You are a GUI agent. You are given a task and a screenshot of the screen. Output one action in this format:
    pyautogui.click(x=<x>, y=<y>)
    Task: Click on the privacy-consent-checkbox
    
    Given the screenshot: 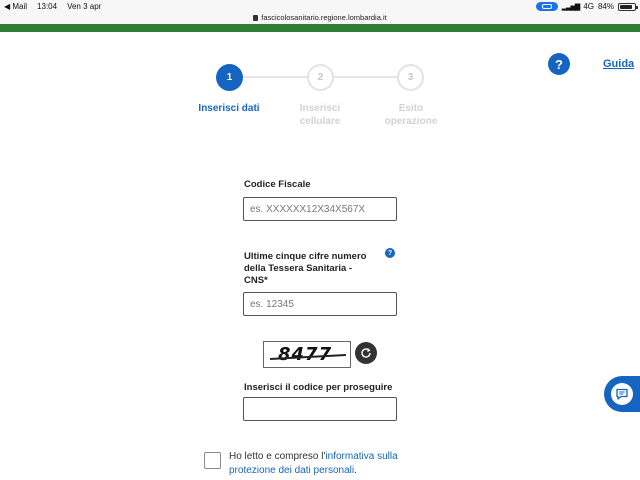 What is the action you would take?
    pyautogui.click(x=212, y=460)
    